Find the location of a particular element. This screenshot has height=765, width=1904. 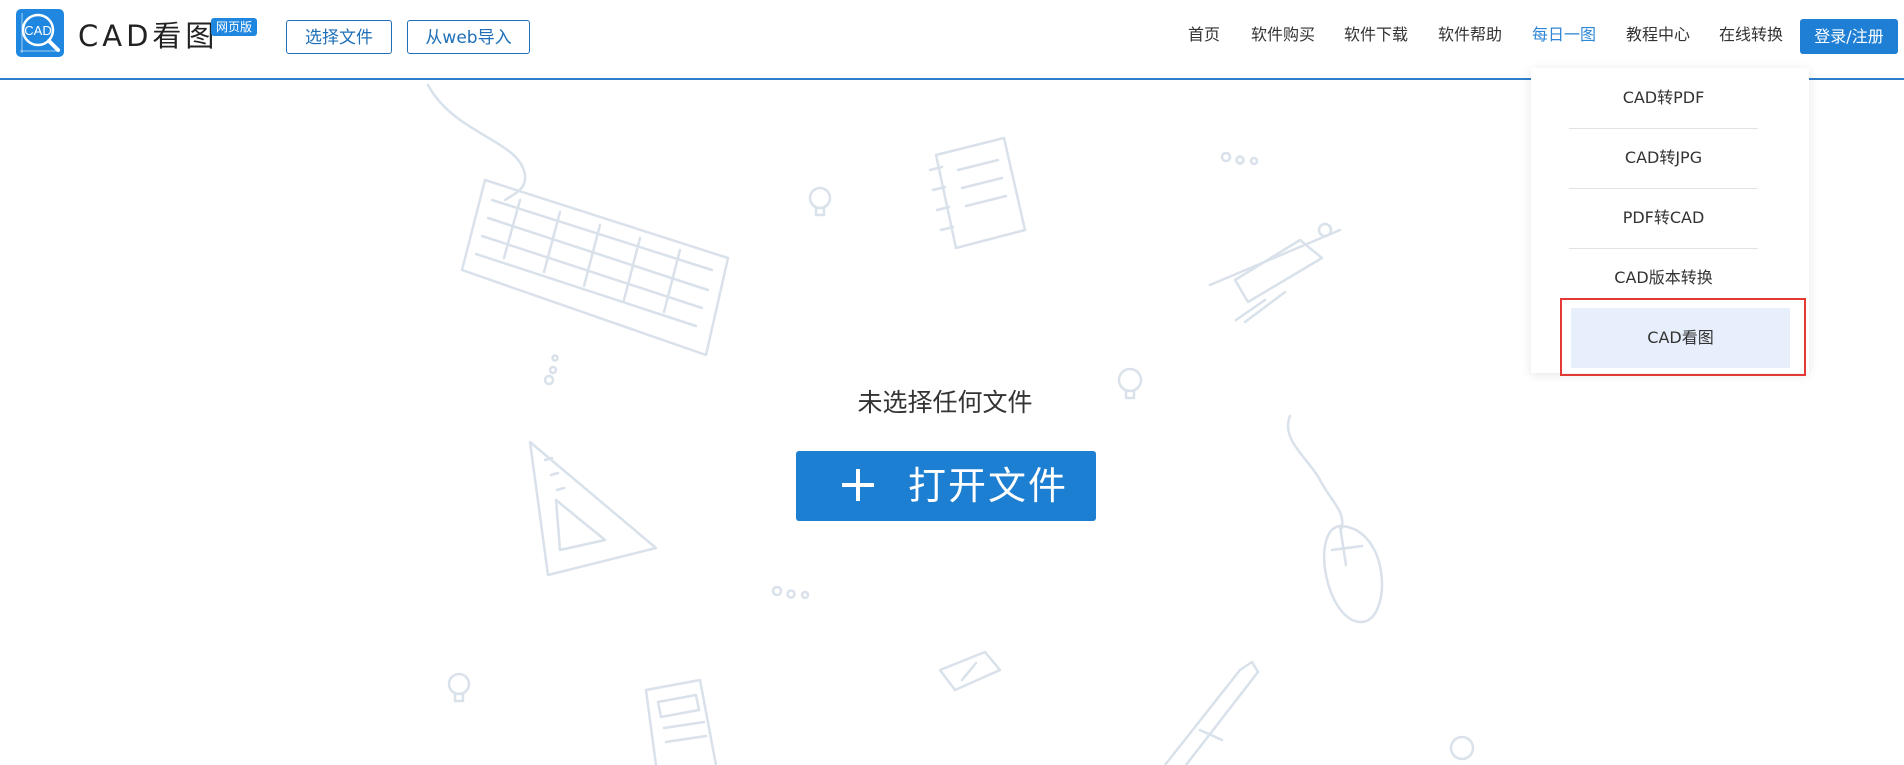

compass-icon is located at coordinates (1275, 273).